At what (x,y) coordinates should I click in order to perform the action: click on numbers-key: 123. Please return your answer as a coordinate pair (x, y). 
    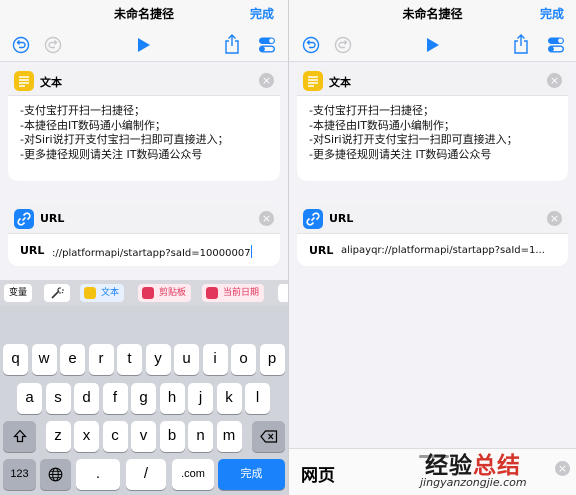
    Looking at the image, I should click on (19, 474).